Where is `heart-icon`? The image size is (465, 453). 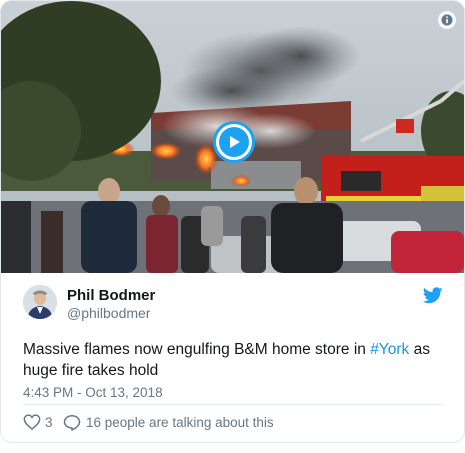 heart-icon is located at coordinates (32, 422).